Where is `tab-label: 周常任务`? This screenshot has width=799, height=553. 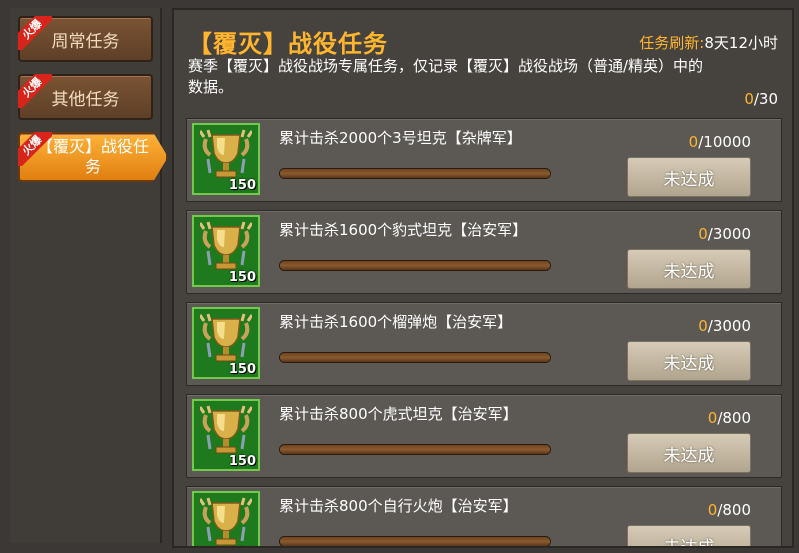 tab-label: 周常任务 is located at coordinates (85, 41).